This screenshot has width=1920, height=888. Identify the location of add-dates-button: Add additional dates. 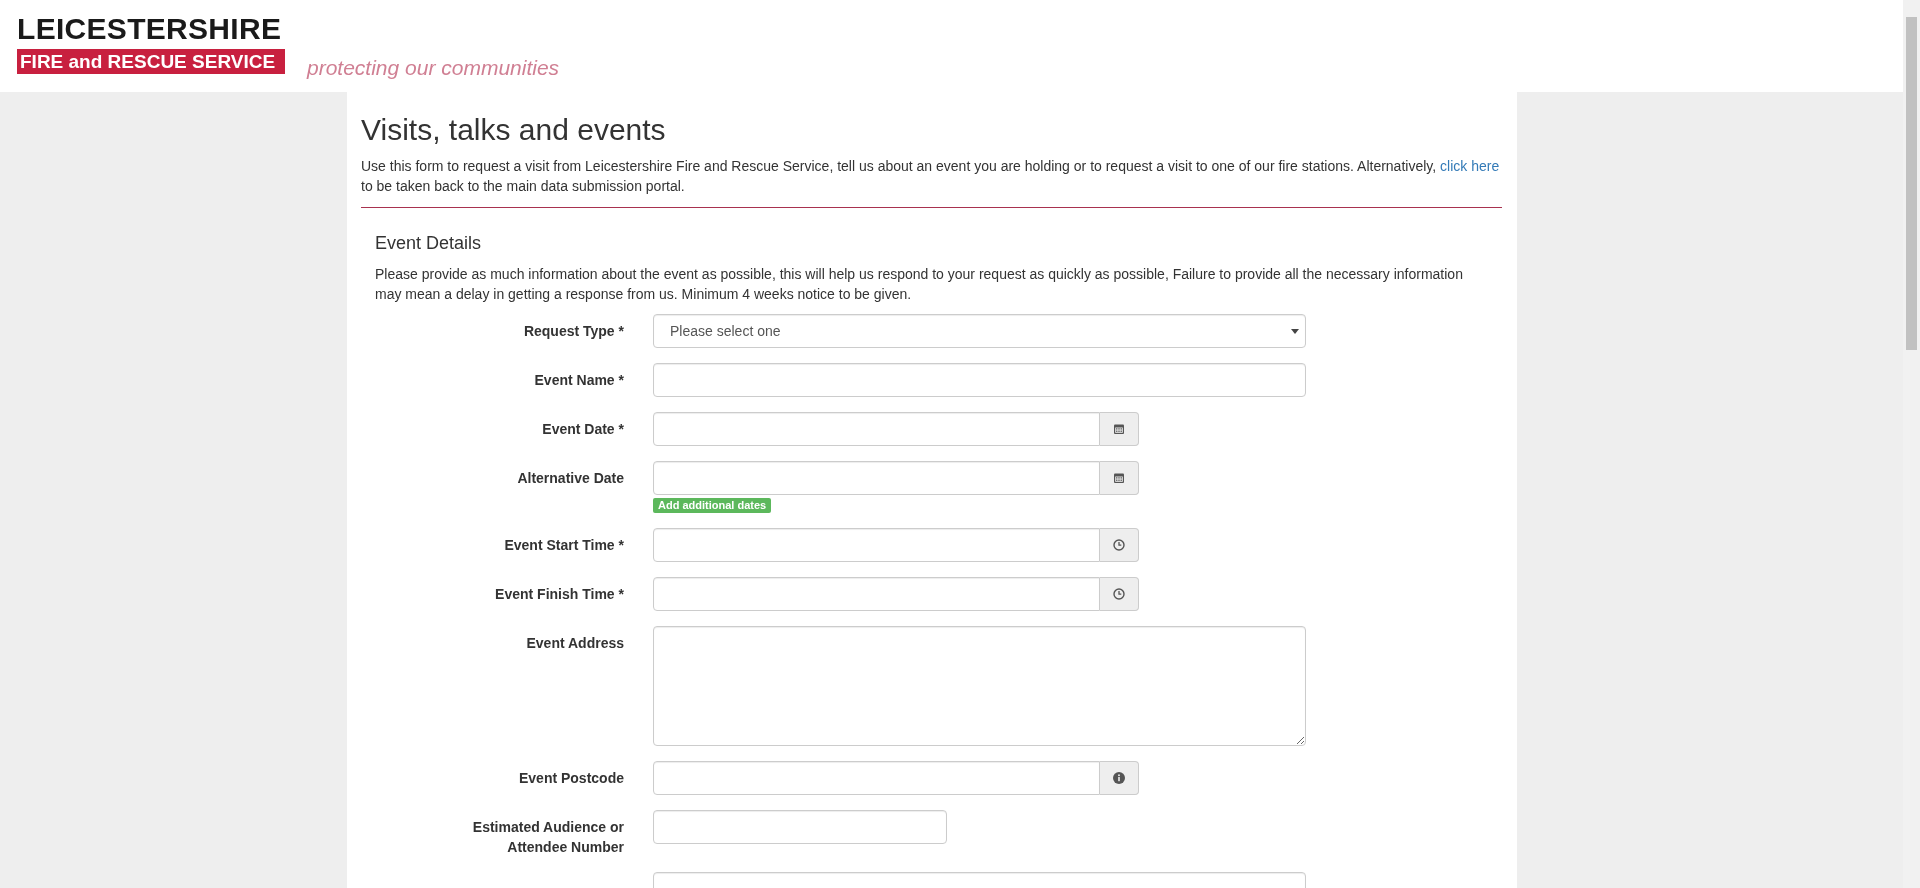
(712, 505).